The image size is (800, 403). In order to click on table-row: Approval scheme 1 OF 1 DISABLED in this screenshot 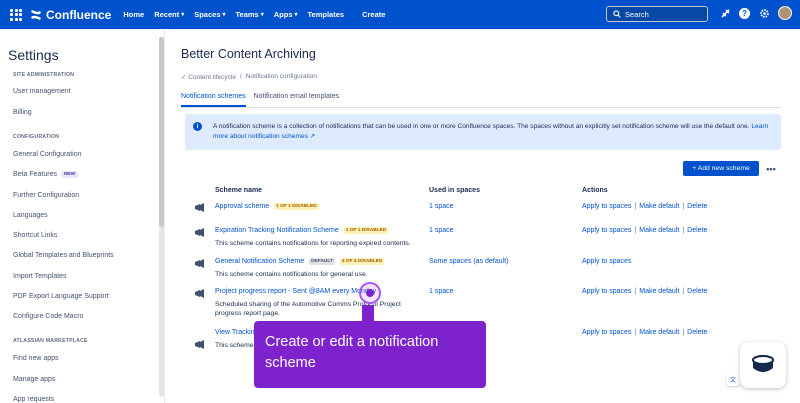, I will do `click(267, 206)`.